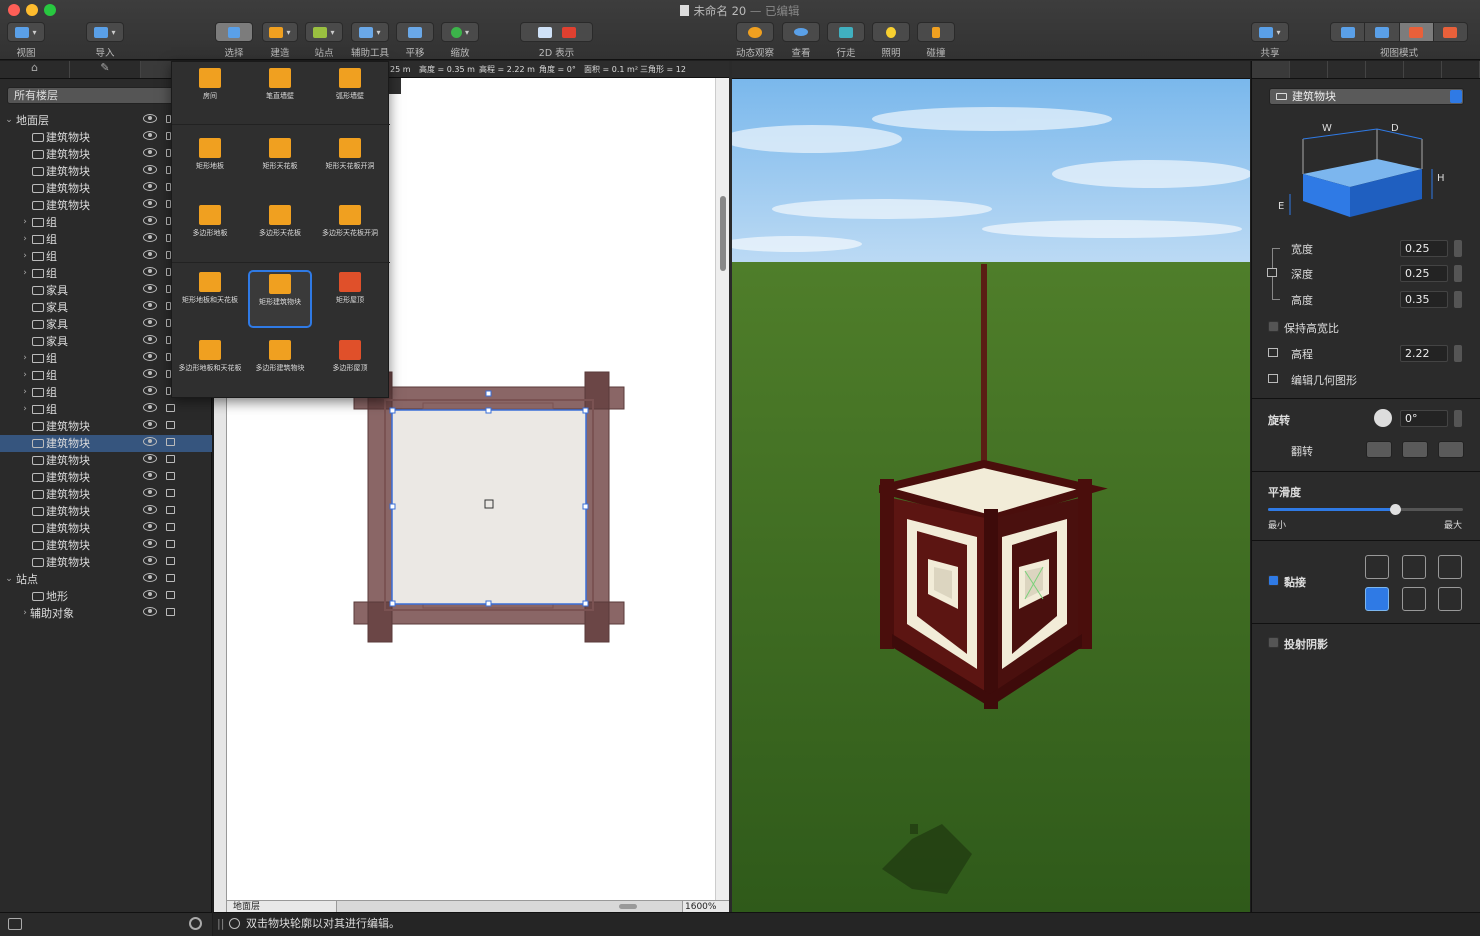 Image resolution: width=1480 pixels, height=936 pixels. I want to click on palette-item: 矩形地板和天花板, so click(210, 299).